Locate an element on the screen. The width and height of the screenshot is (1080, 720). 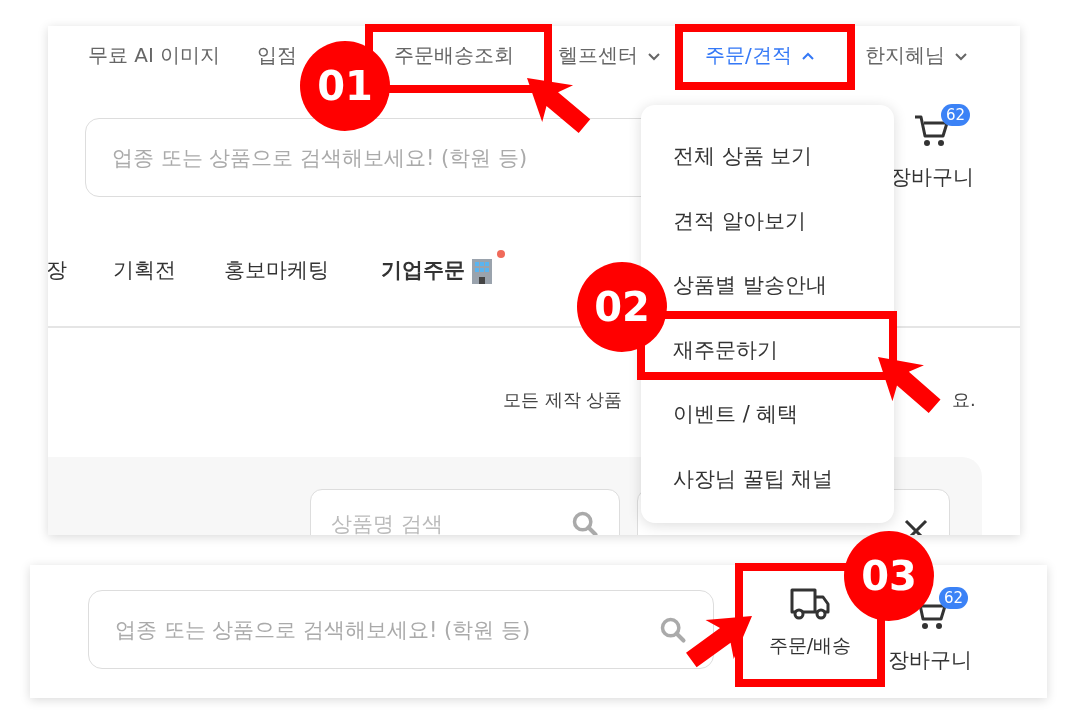
notice-text: 모든 제작 상품 is located at coordinates (563, 400).